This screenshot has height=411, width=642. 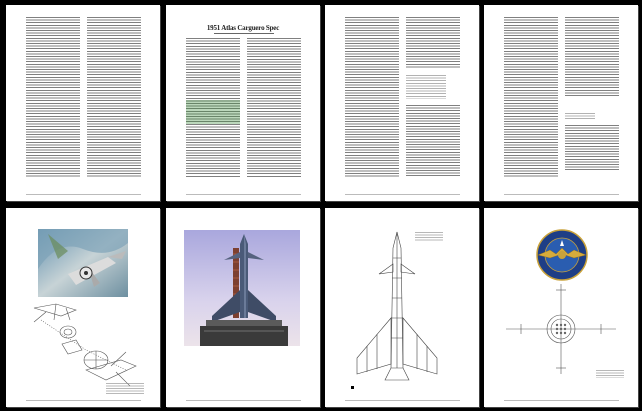 What do you see at coordinates (213, 112) in the screenshot?
I see `highlight-block` at bounding box center [213, 112].